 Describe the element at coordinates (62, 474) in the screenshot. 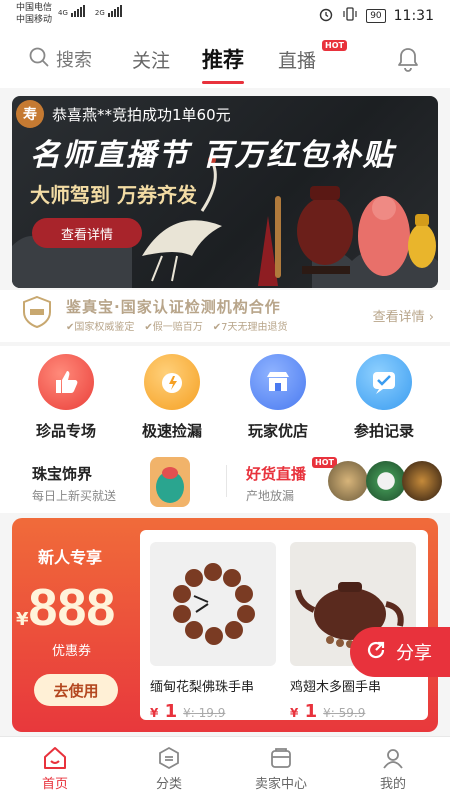

I see `promo-title: 珠宝饰界` at that location.